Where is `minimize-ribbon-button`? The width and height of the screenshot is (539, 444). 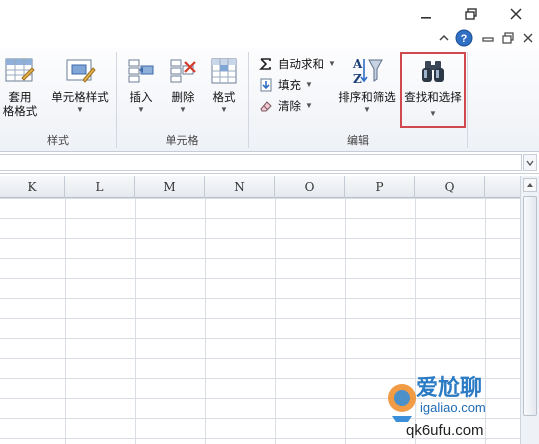 minimize-ribbon-button is located at coordinates (444, 38).